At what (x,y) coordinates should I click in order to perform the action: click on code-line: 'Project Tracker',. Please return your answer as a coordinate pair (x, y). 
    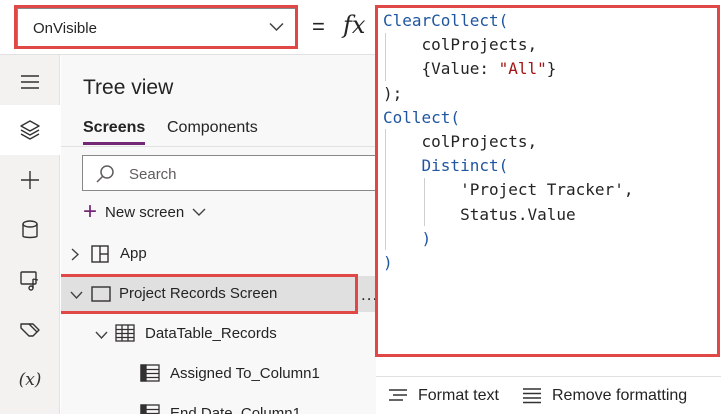
    Looking at the image, I should click on (508, 190).